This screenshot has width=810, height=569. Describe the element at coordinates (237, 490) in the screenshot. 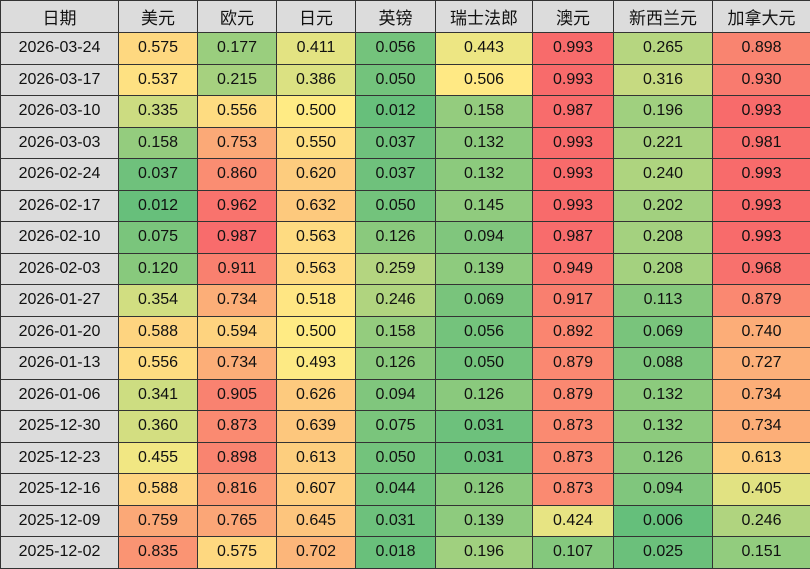

I see `heatmap-cell: 0.816` at that location.